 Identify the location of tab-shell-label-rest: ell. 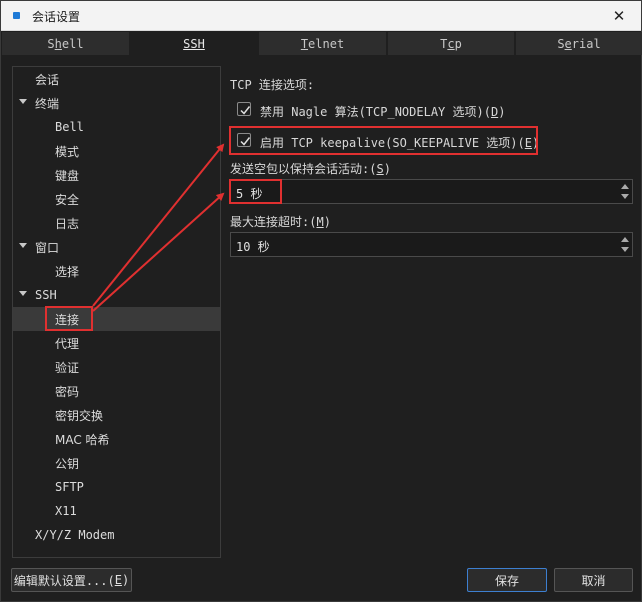
(72, 43).